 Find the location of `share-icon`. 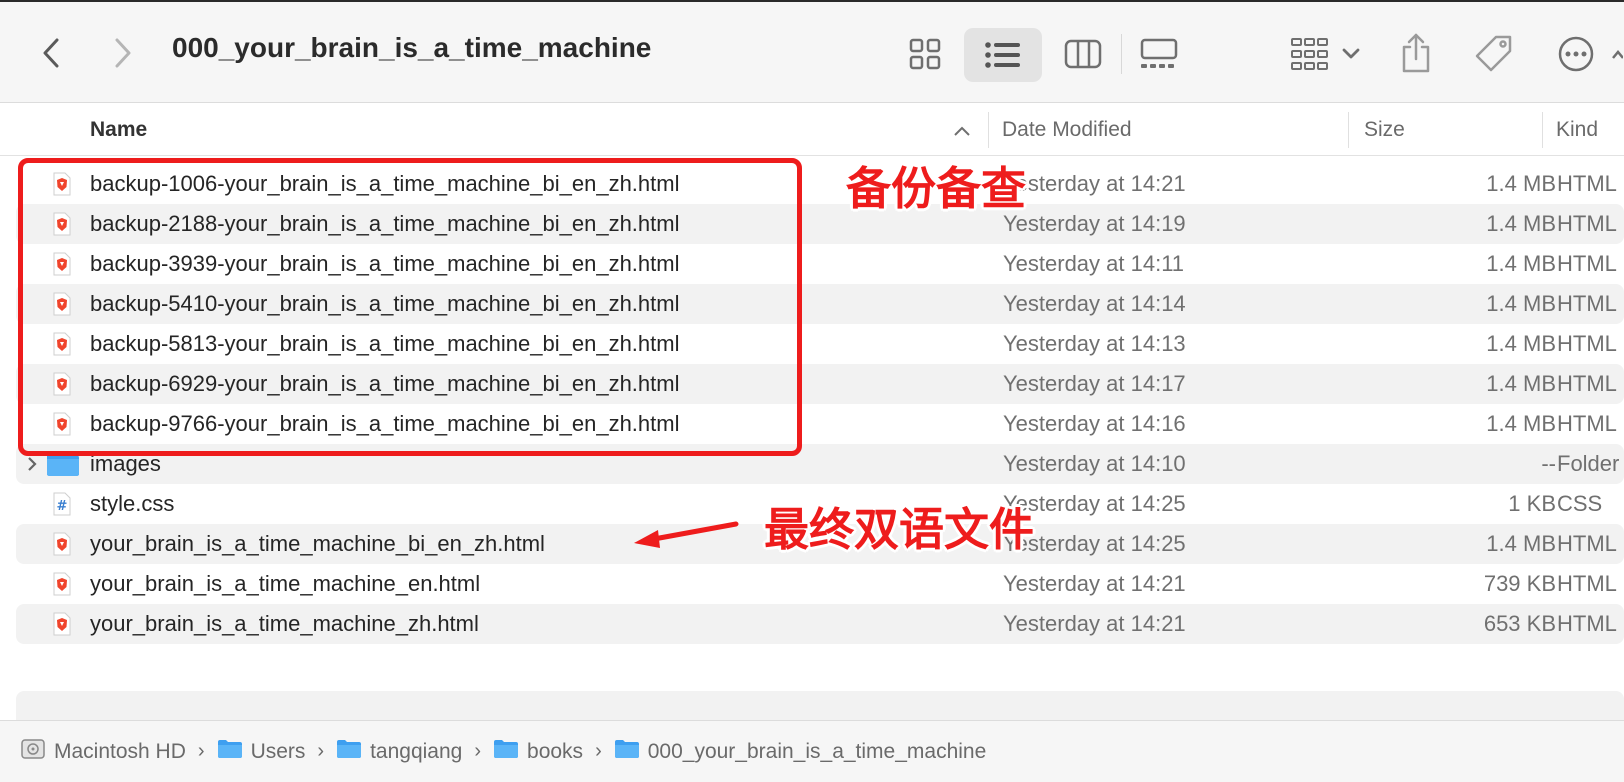

share-icon is located at coordinates (1416, 53).